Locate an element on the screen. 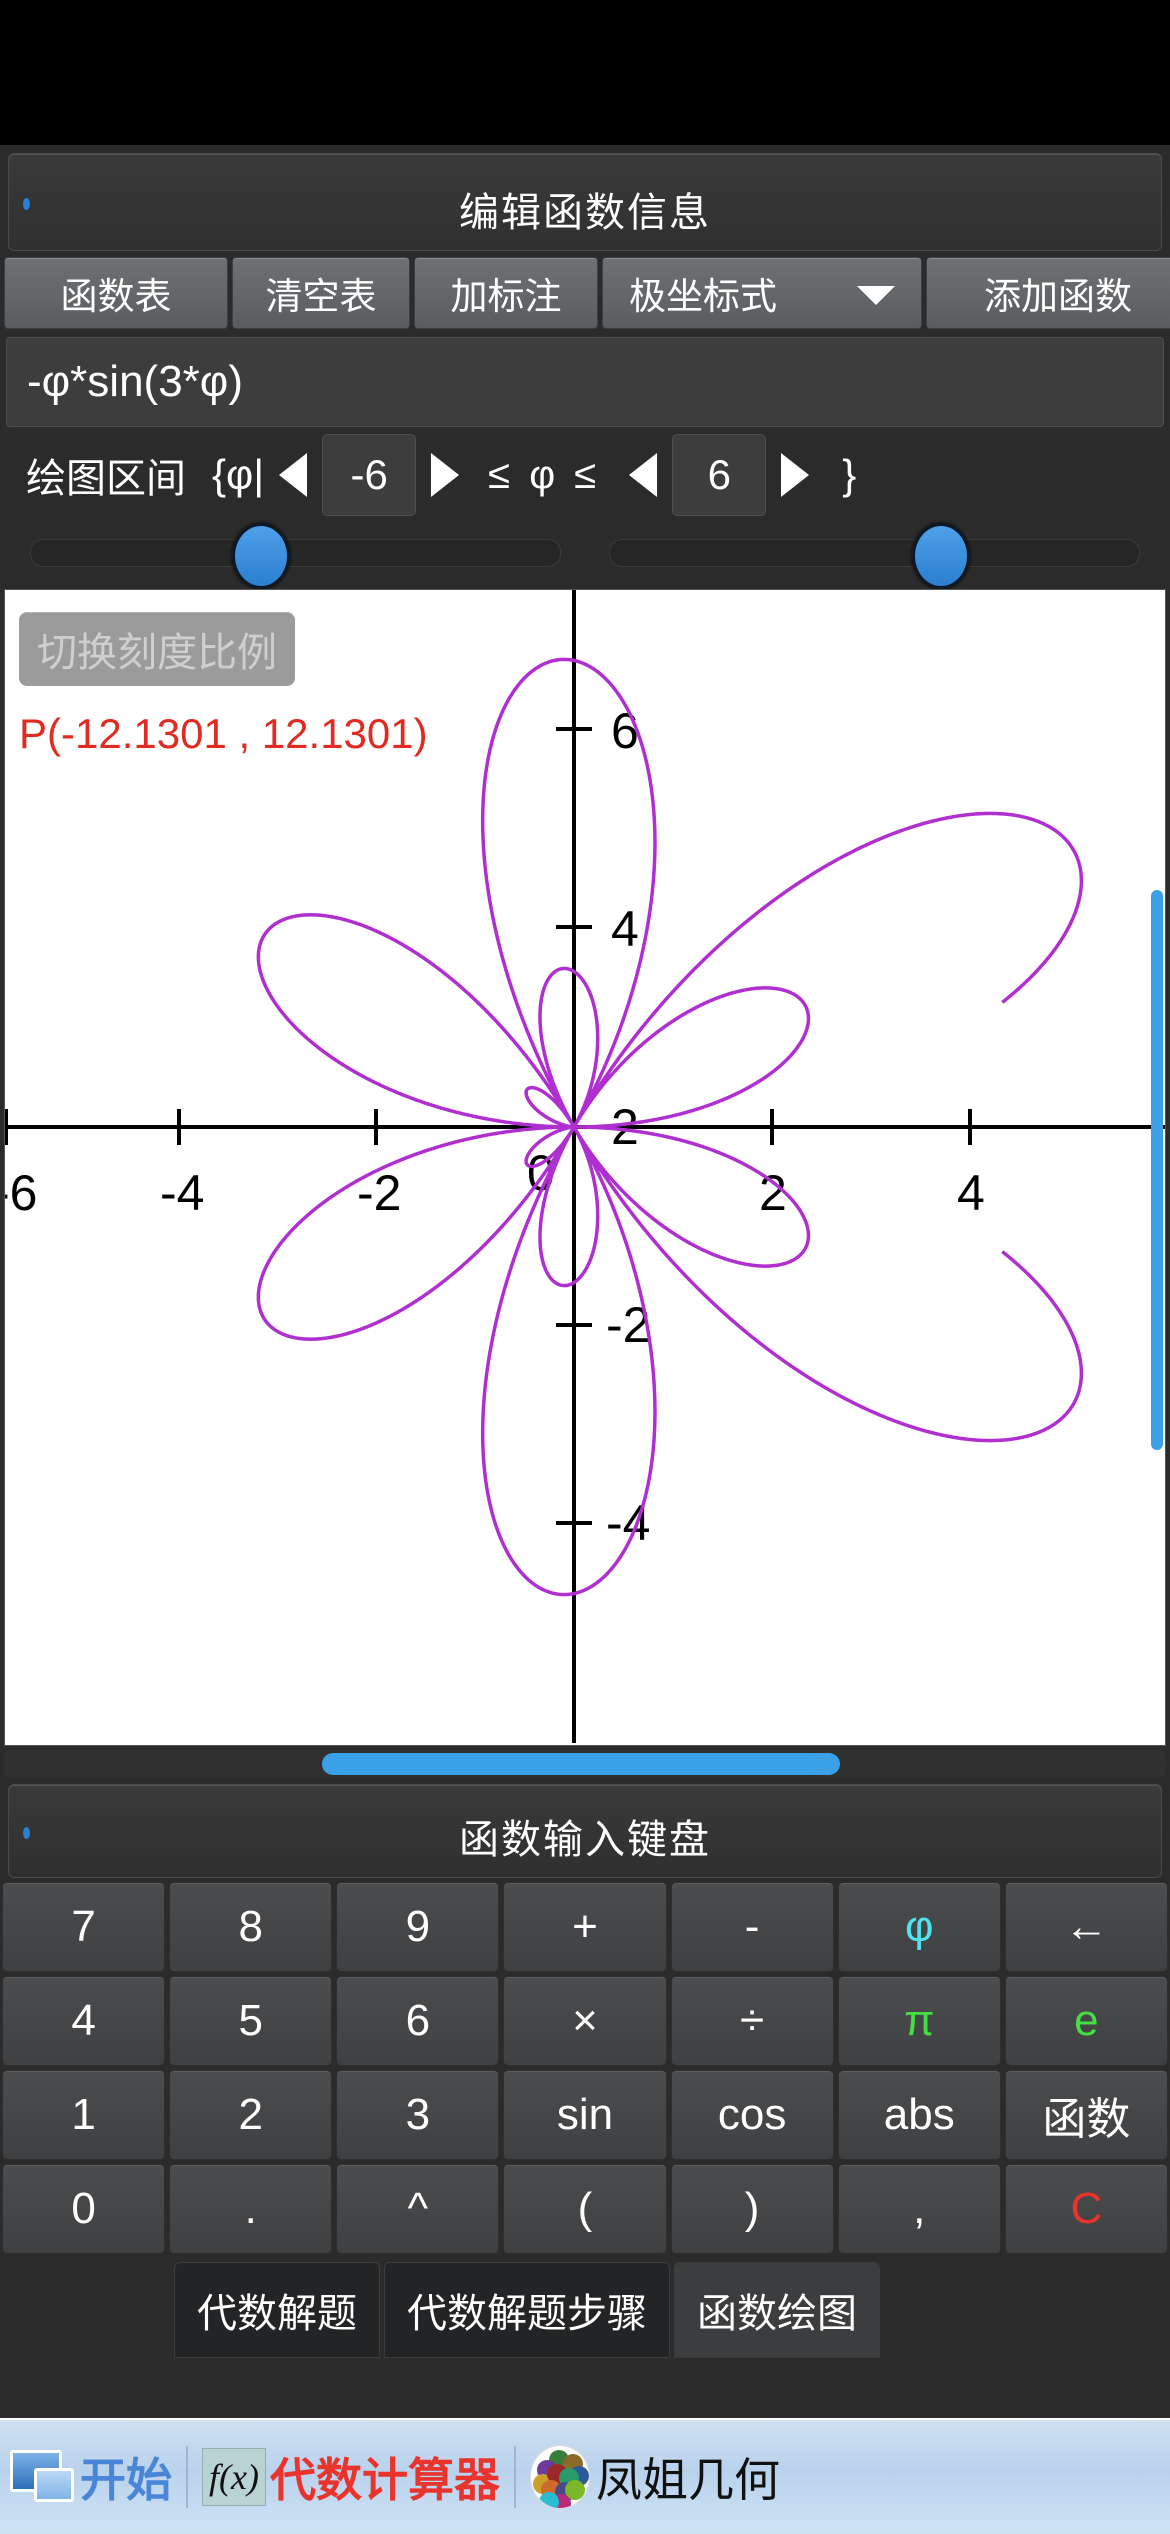 The width and height of the screenshot is (1170, 2534). point-coordinate-label: P(-12.1301 , 12.1301) is located at coordinates (223, 733).